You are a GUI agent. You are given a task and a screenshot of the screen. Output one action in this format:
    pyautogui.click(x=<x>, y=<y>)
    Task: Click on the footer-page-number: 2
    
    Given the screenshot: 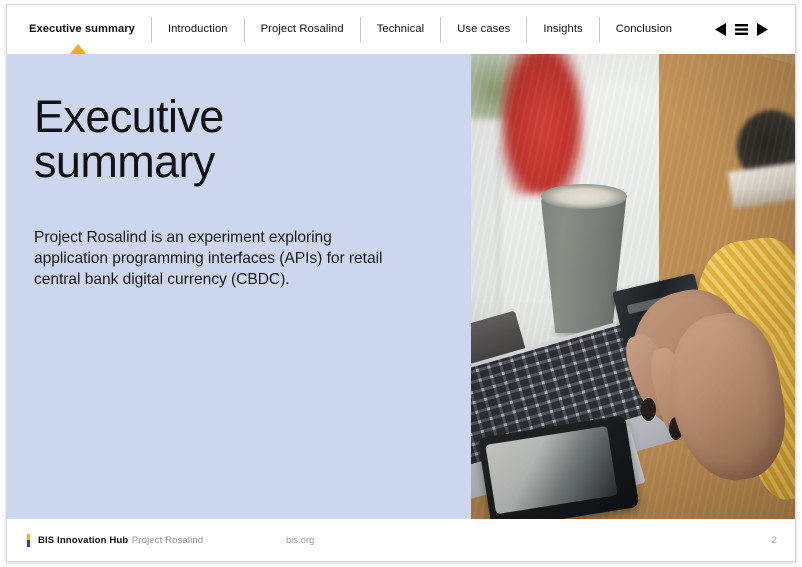 What is the action you would take?
    pyautogui.click(x=774, y=540)
    